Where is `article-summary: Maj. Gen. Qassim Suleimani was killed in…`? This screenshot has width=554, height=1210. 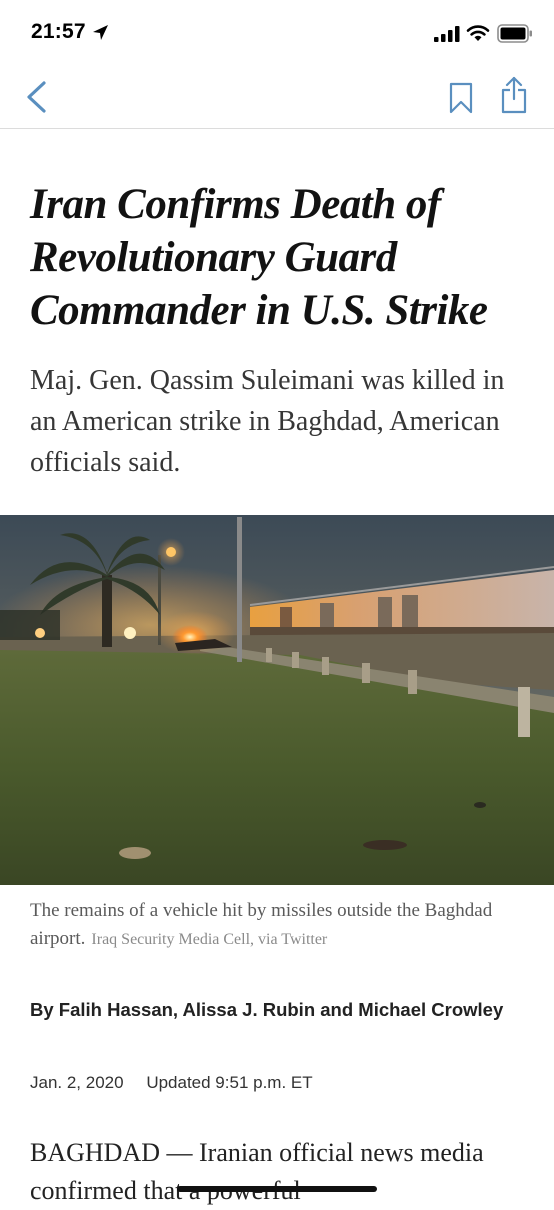
article-summary: Maj. Gen. Qassim Suleimani was killed in… is located at coordinates (267, 421).